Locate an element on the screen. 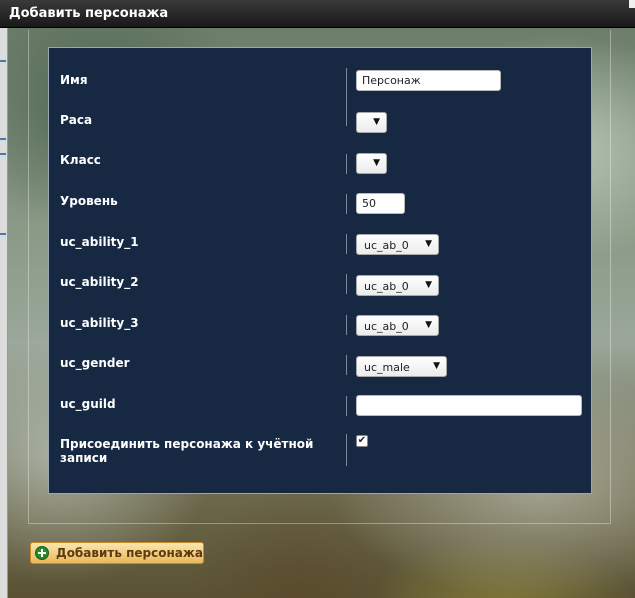 Image resolution: width=635 pixels, height=598 pixels. checkmark-icon: ✔ is located at coordinates (362, 440).